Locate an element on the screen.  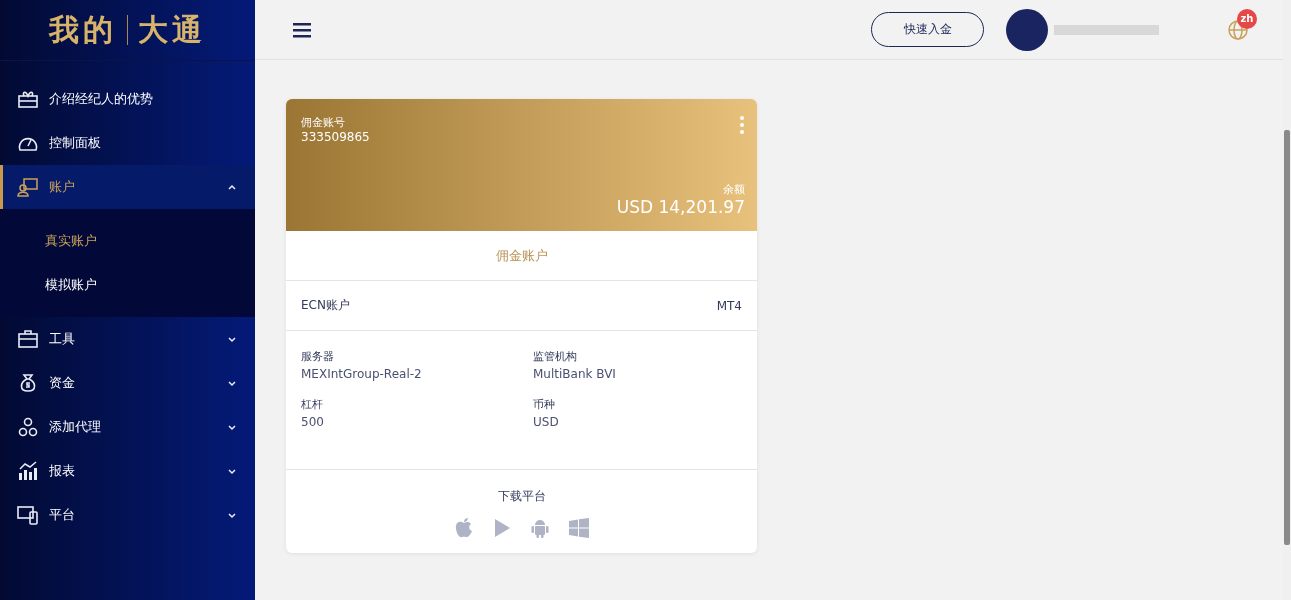
detail-value: MEXIntGroup-Real-2 is located at coordinates (362, 374).